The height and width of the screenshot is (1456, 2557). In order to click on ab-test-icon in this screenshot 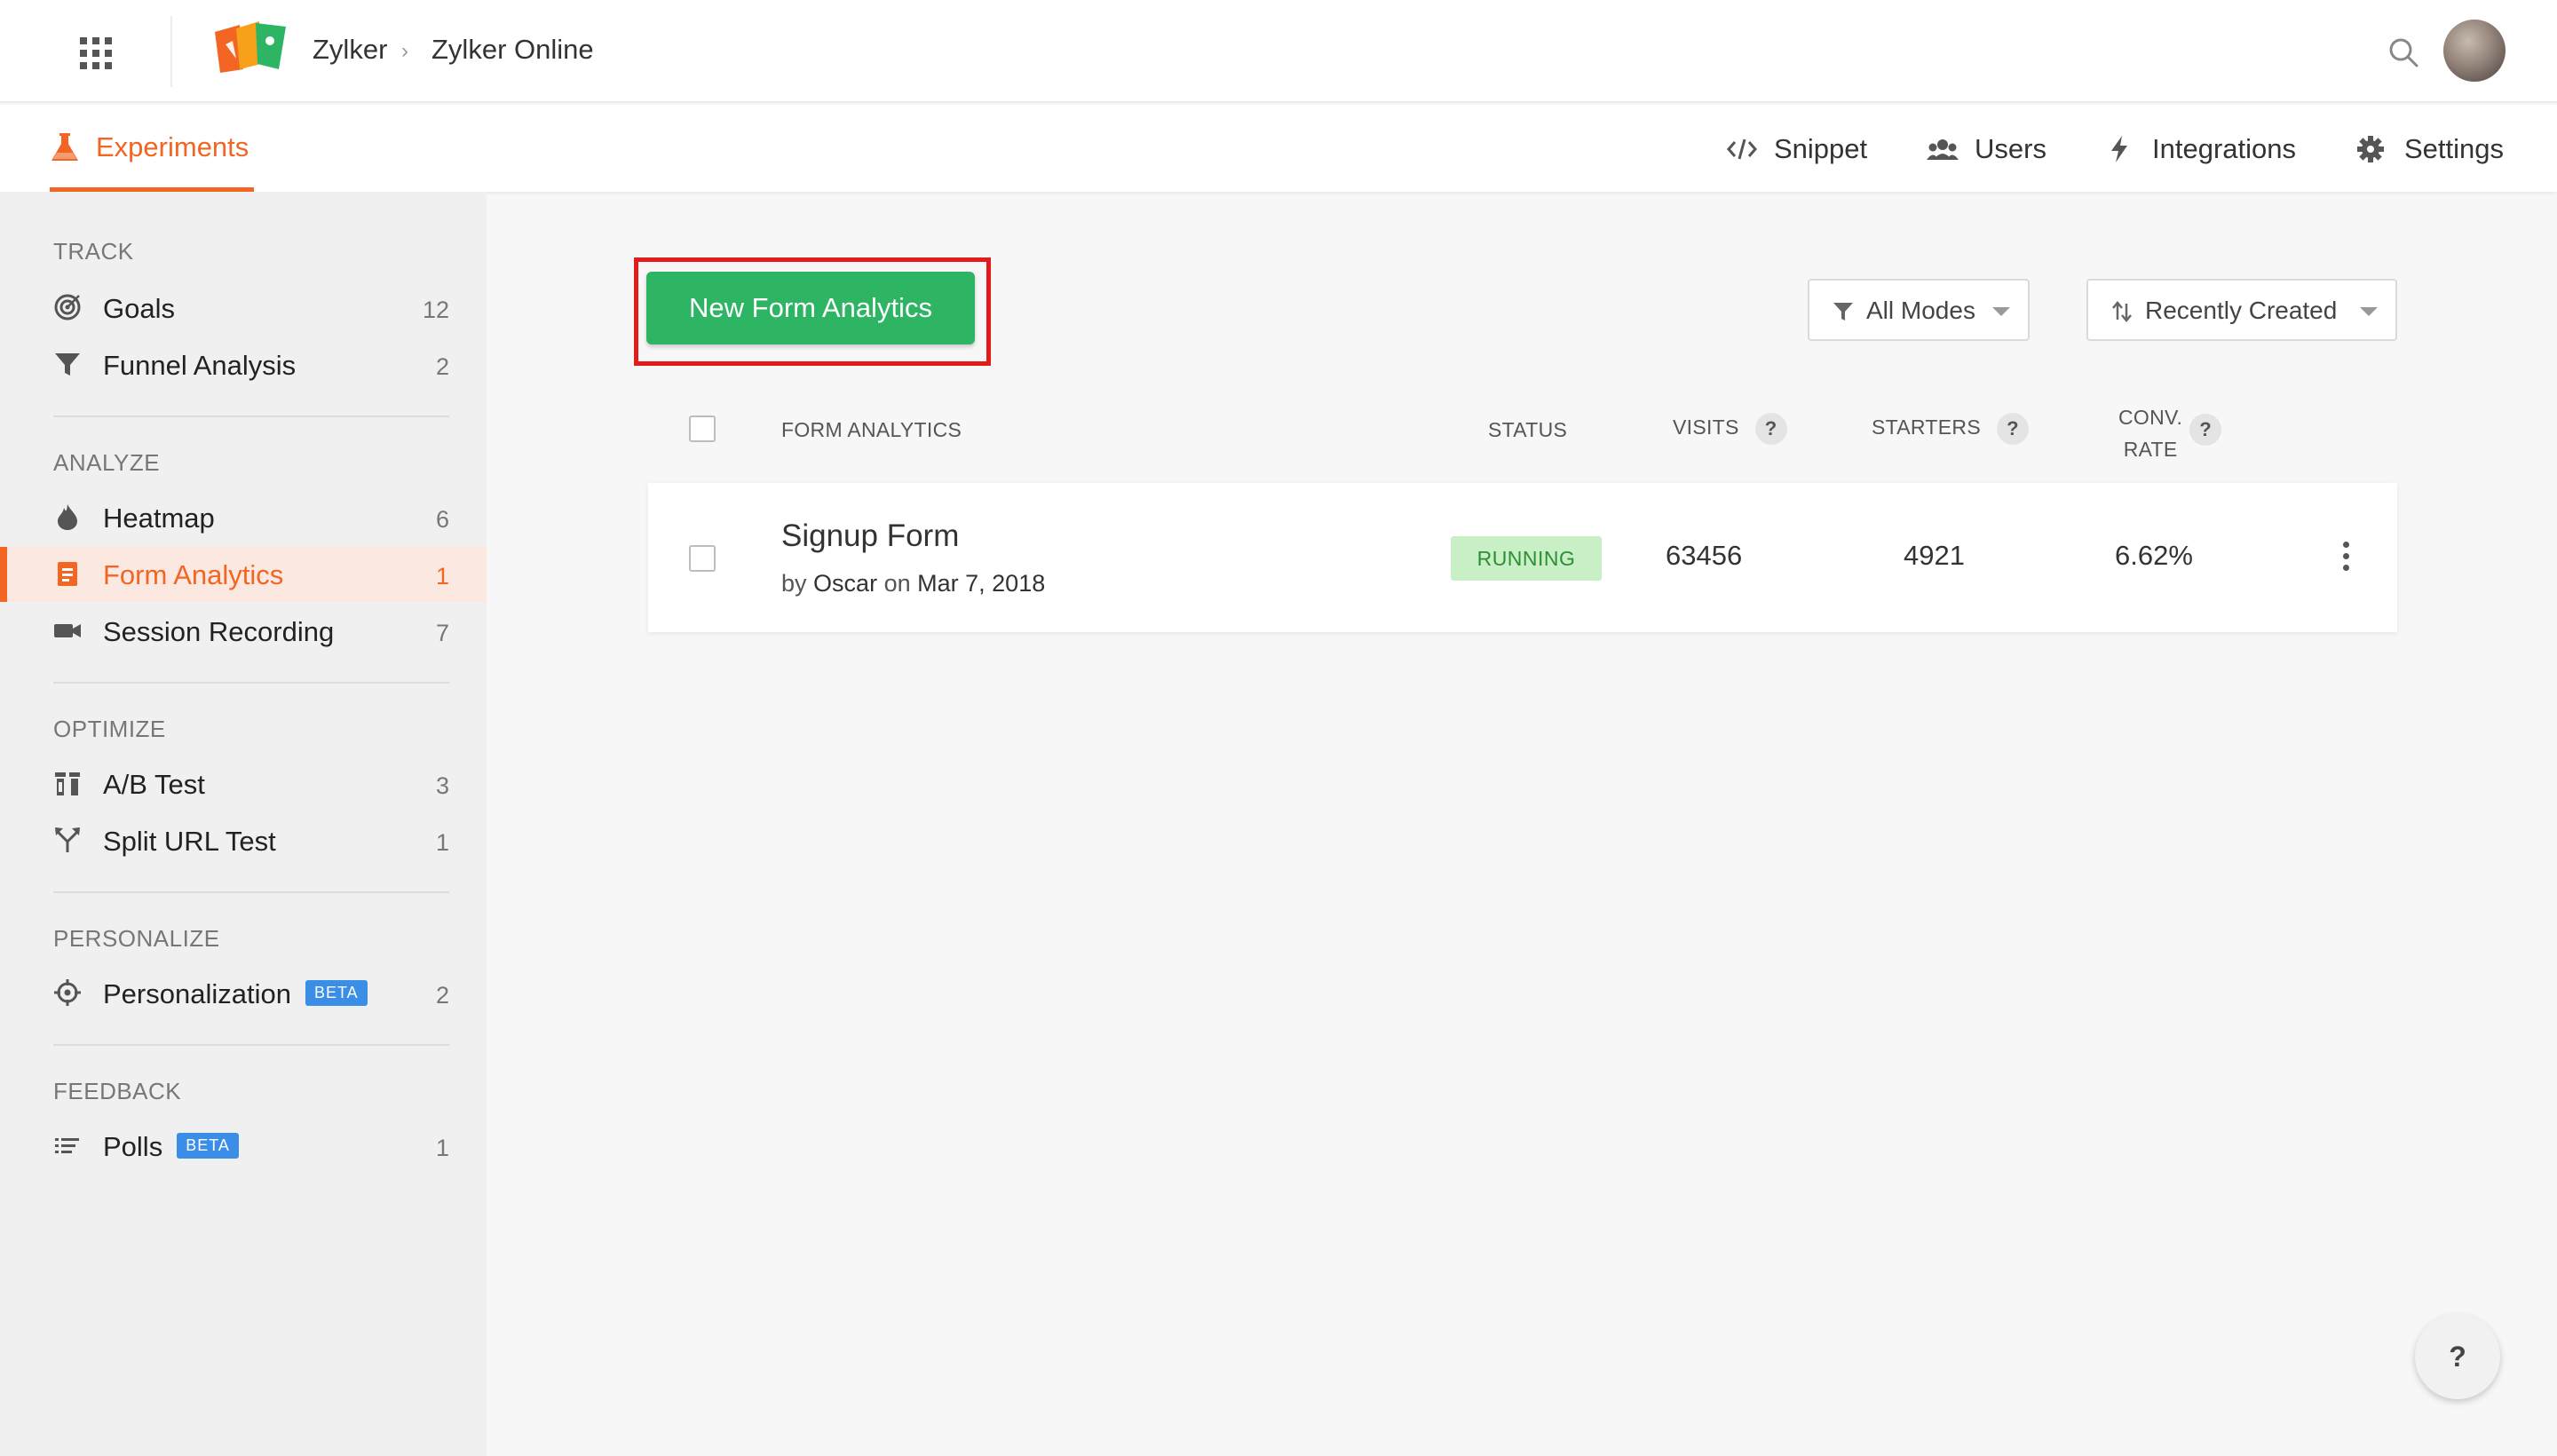, I will do `click(67, 783)`.